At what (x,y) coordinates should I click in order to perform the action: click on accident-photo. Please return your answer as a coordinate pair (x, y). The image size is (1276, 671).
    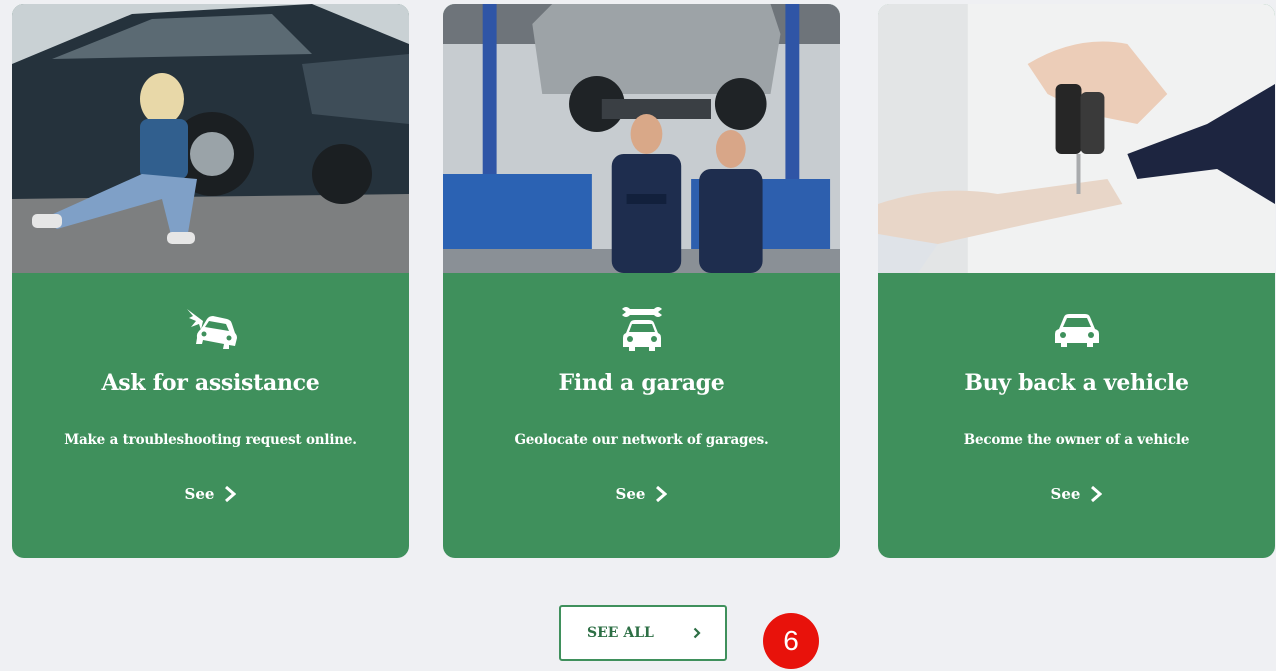
    Looking at the image, I should click on (210, 138).